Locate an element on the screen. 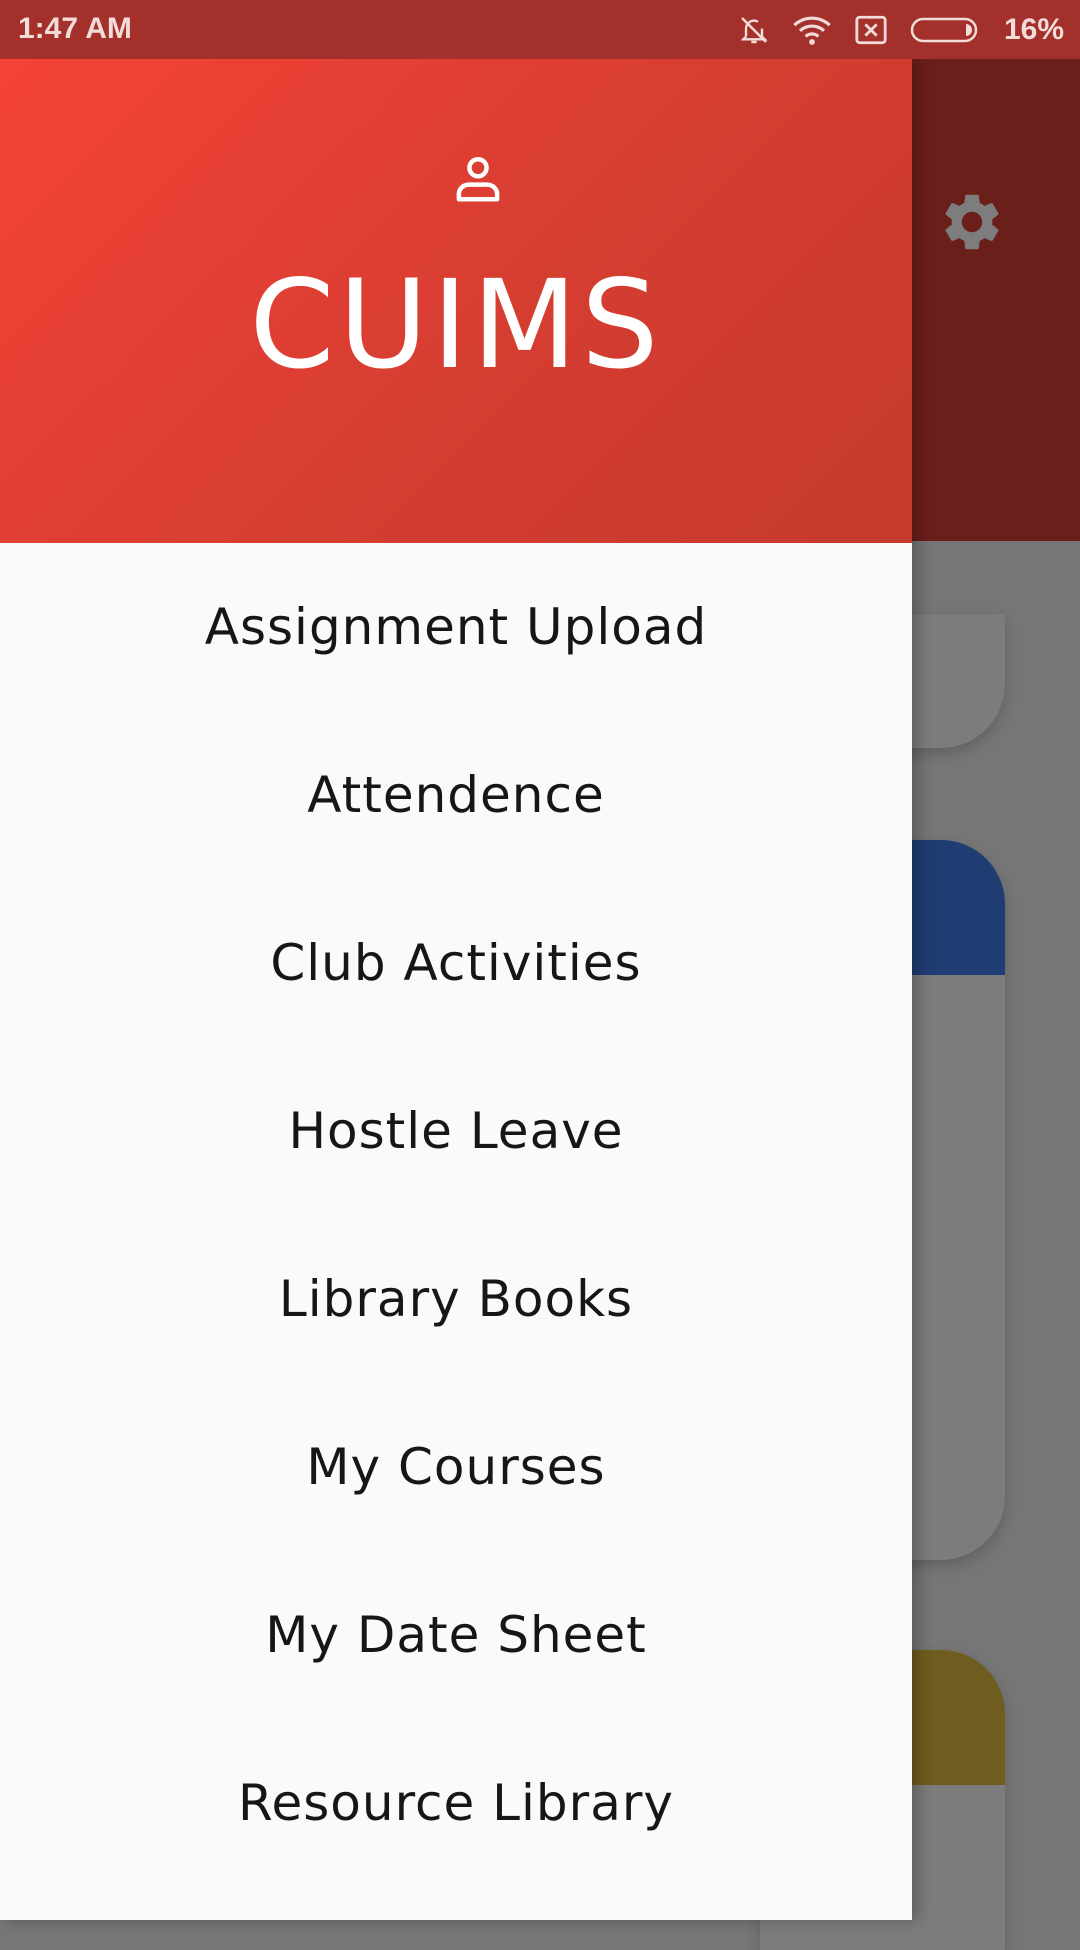  battery-percent: 16% is located at coordinates (1033, 29).